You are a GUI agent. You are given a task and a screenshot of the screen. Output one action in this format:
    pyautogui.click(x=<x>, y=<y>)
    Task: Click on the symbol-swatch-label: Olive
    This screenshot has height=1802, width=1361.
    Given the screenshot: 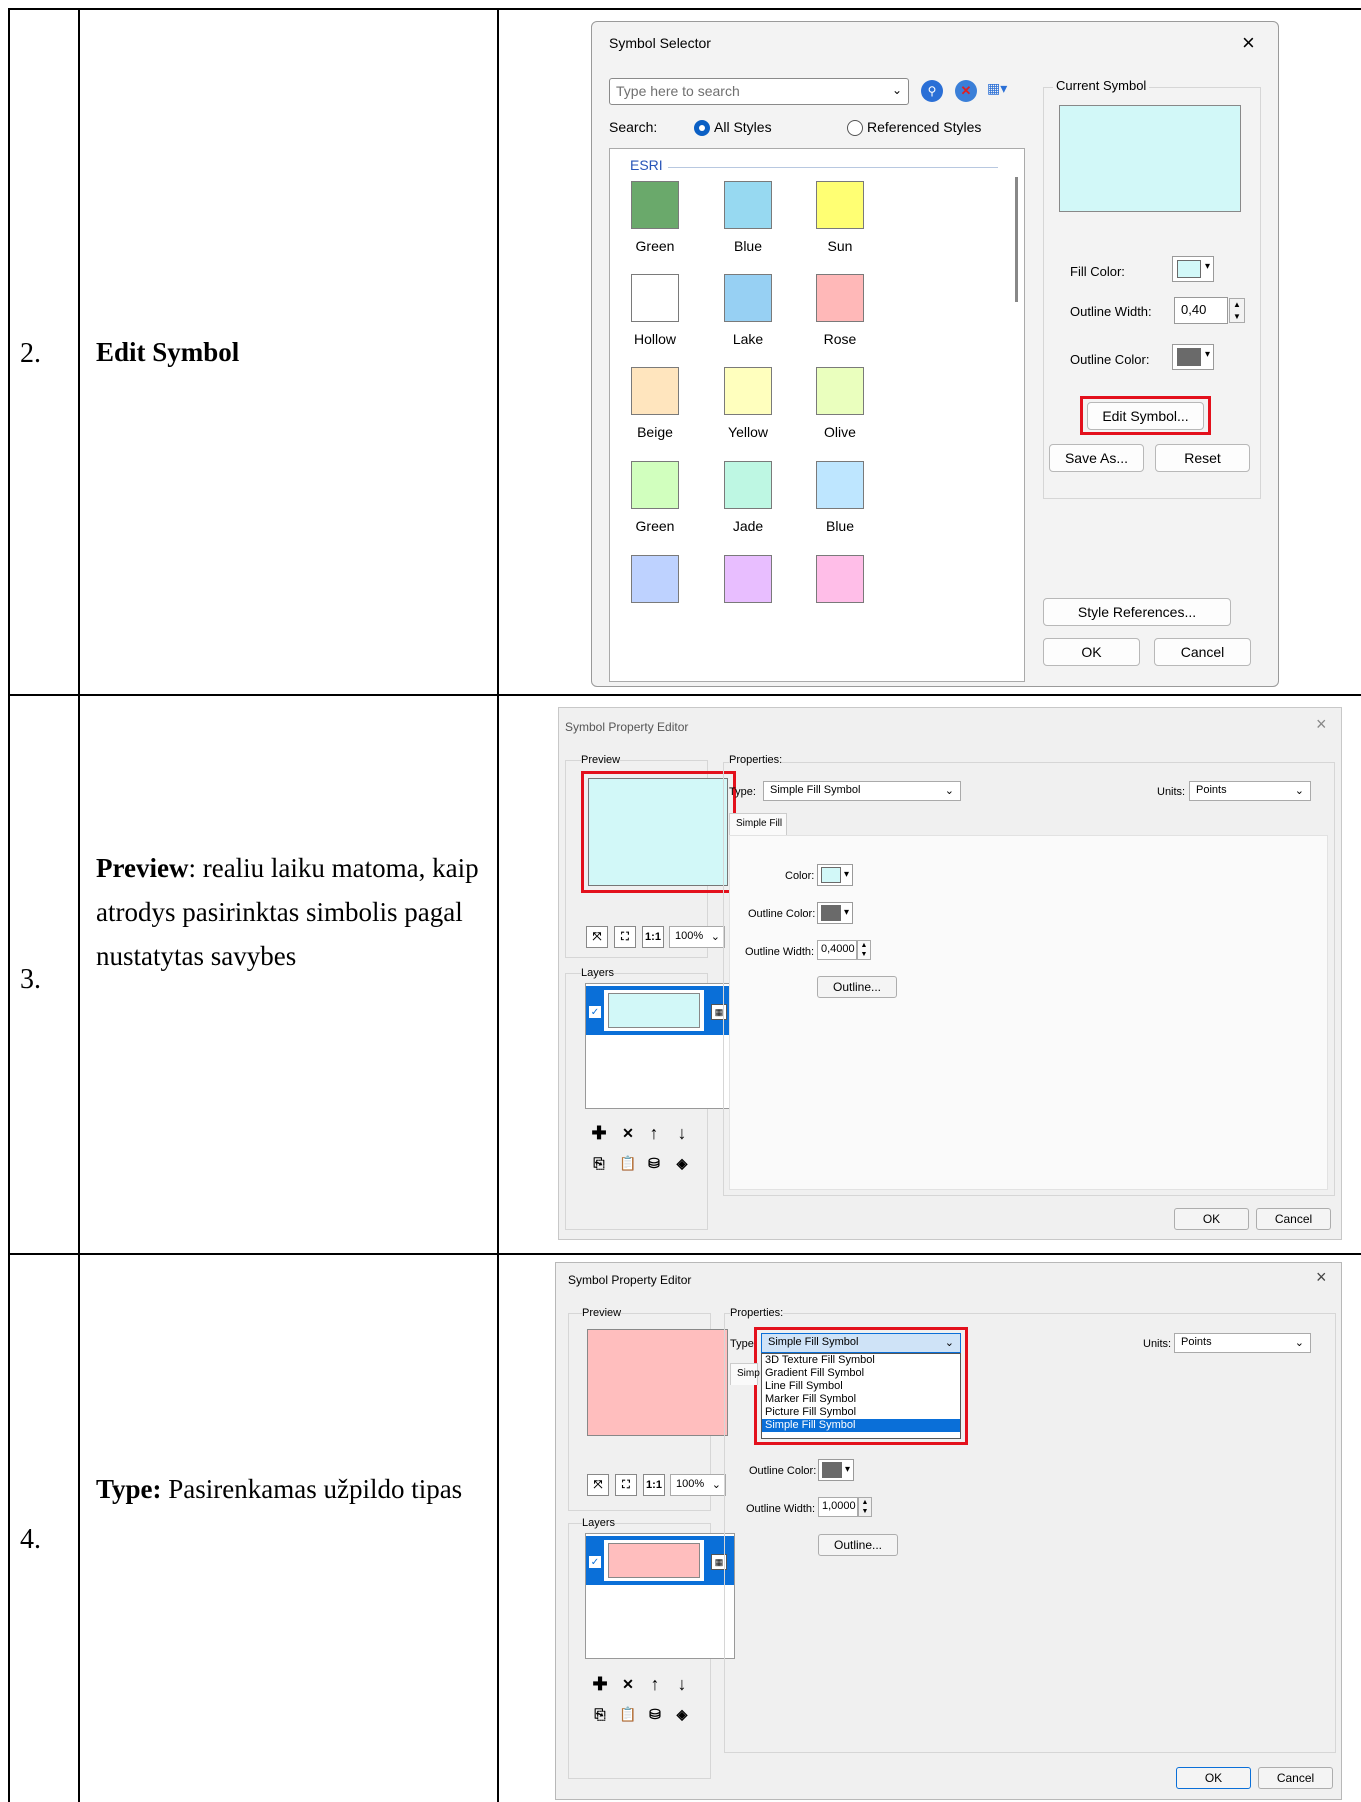 What is the action you would take?
    pyautogui.click(x=840, y=432)
    